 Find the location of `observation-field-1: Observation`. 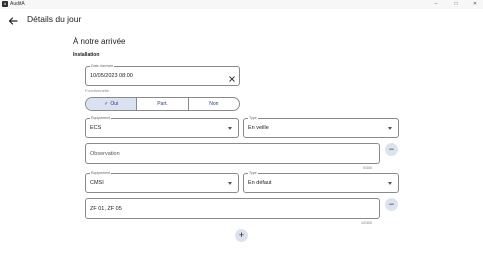

observation-field-1: Observation is located at coordinates (232, 153).